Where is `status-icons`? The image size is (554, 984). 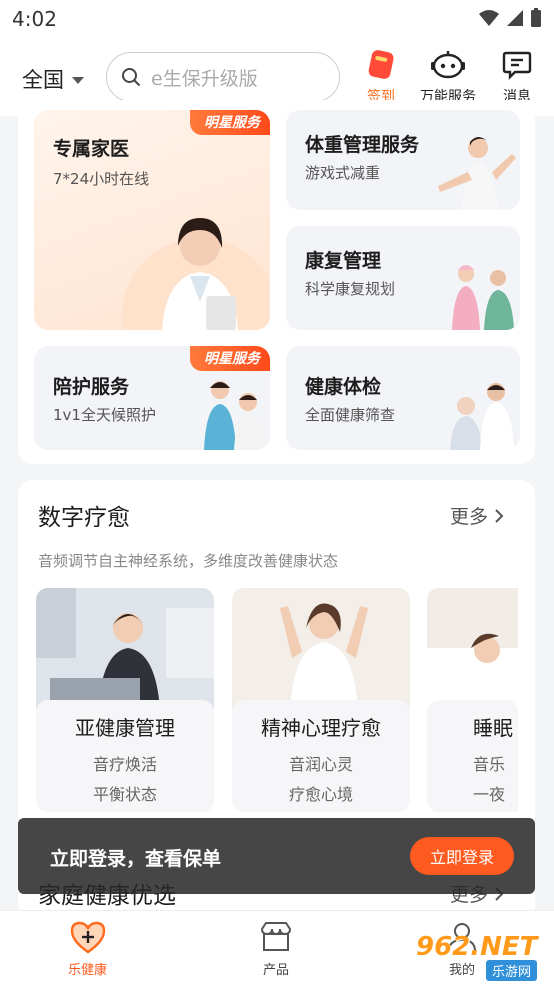
status-icons is located at coordinates (510, 18).